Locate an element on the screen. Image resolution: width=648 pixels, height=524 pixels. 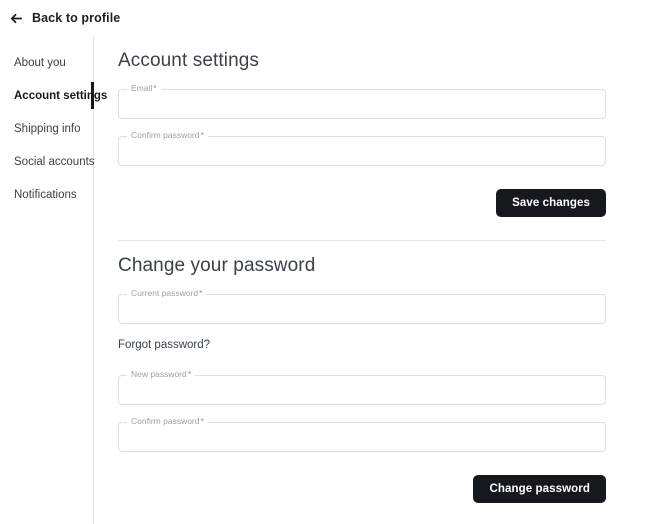
sidebar-item-shipping-info: Shipping info is located at coordinates (46, 128).